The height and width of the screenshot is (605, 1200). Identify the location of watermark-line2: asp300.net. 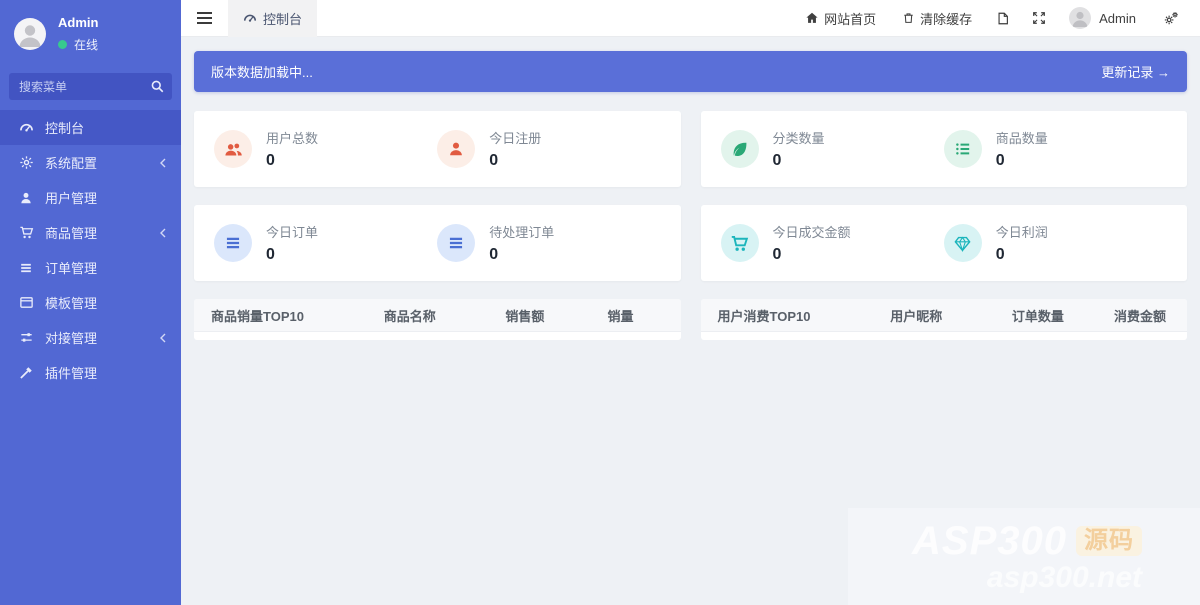
(1064, 577).